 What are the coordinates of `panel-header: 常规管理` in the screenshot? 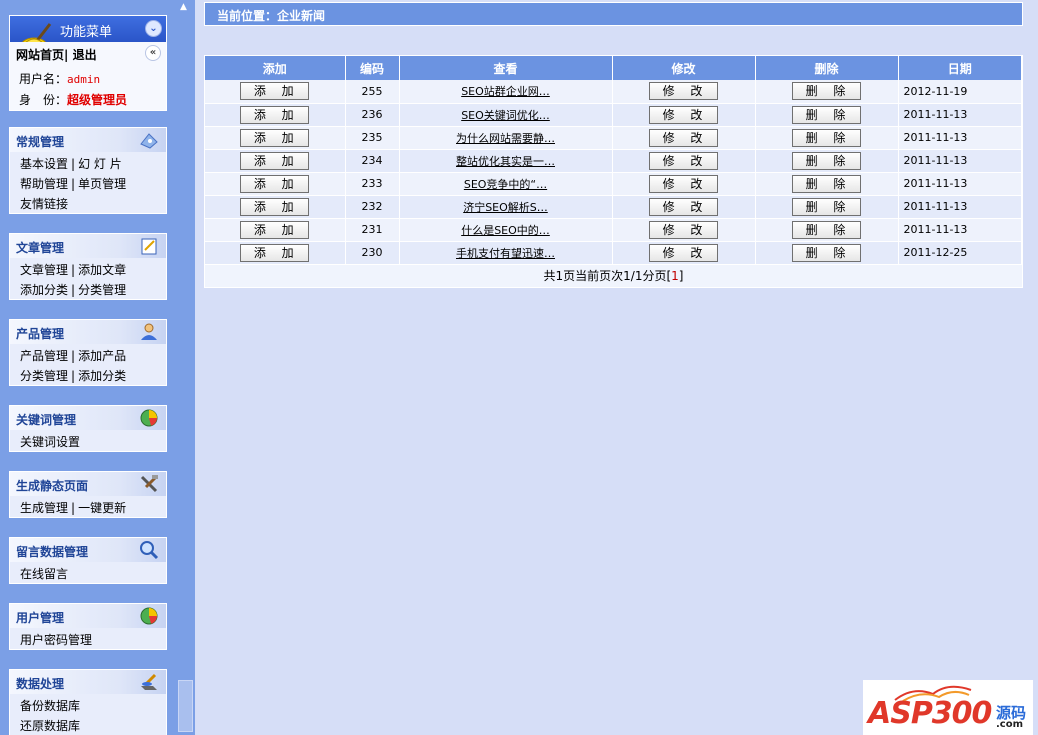 It's located at (88, 140).